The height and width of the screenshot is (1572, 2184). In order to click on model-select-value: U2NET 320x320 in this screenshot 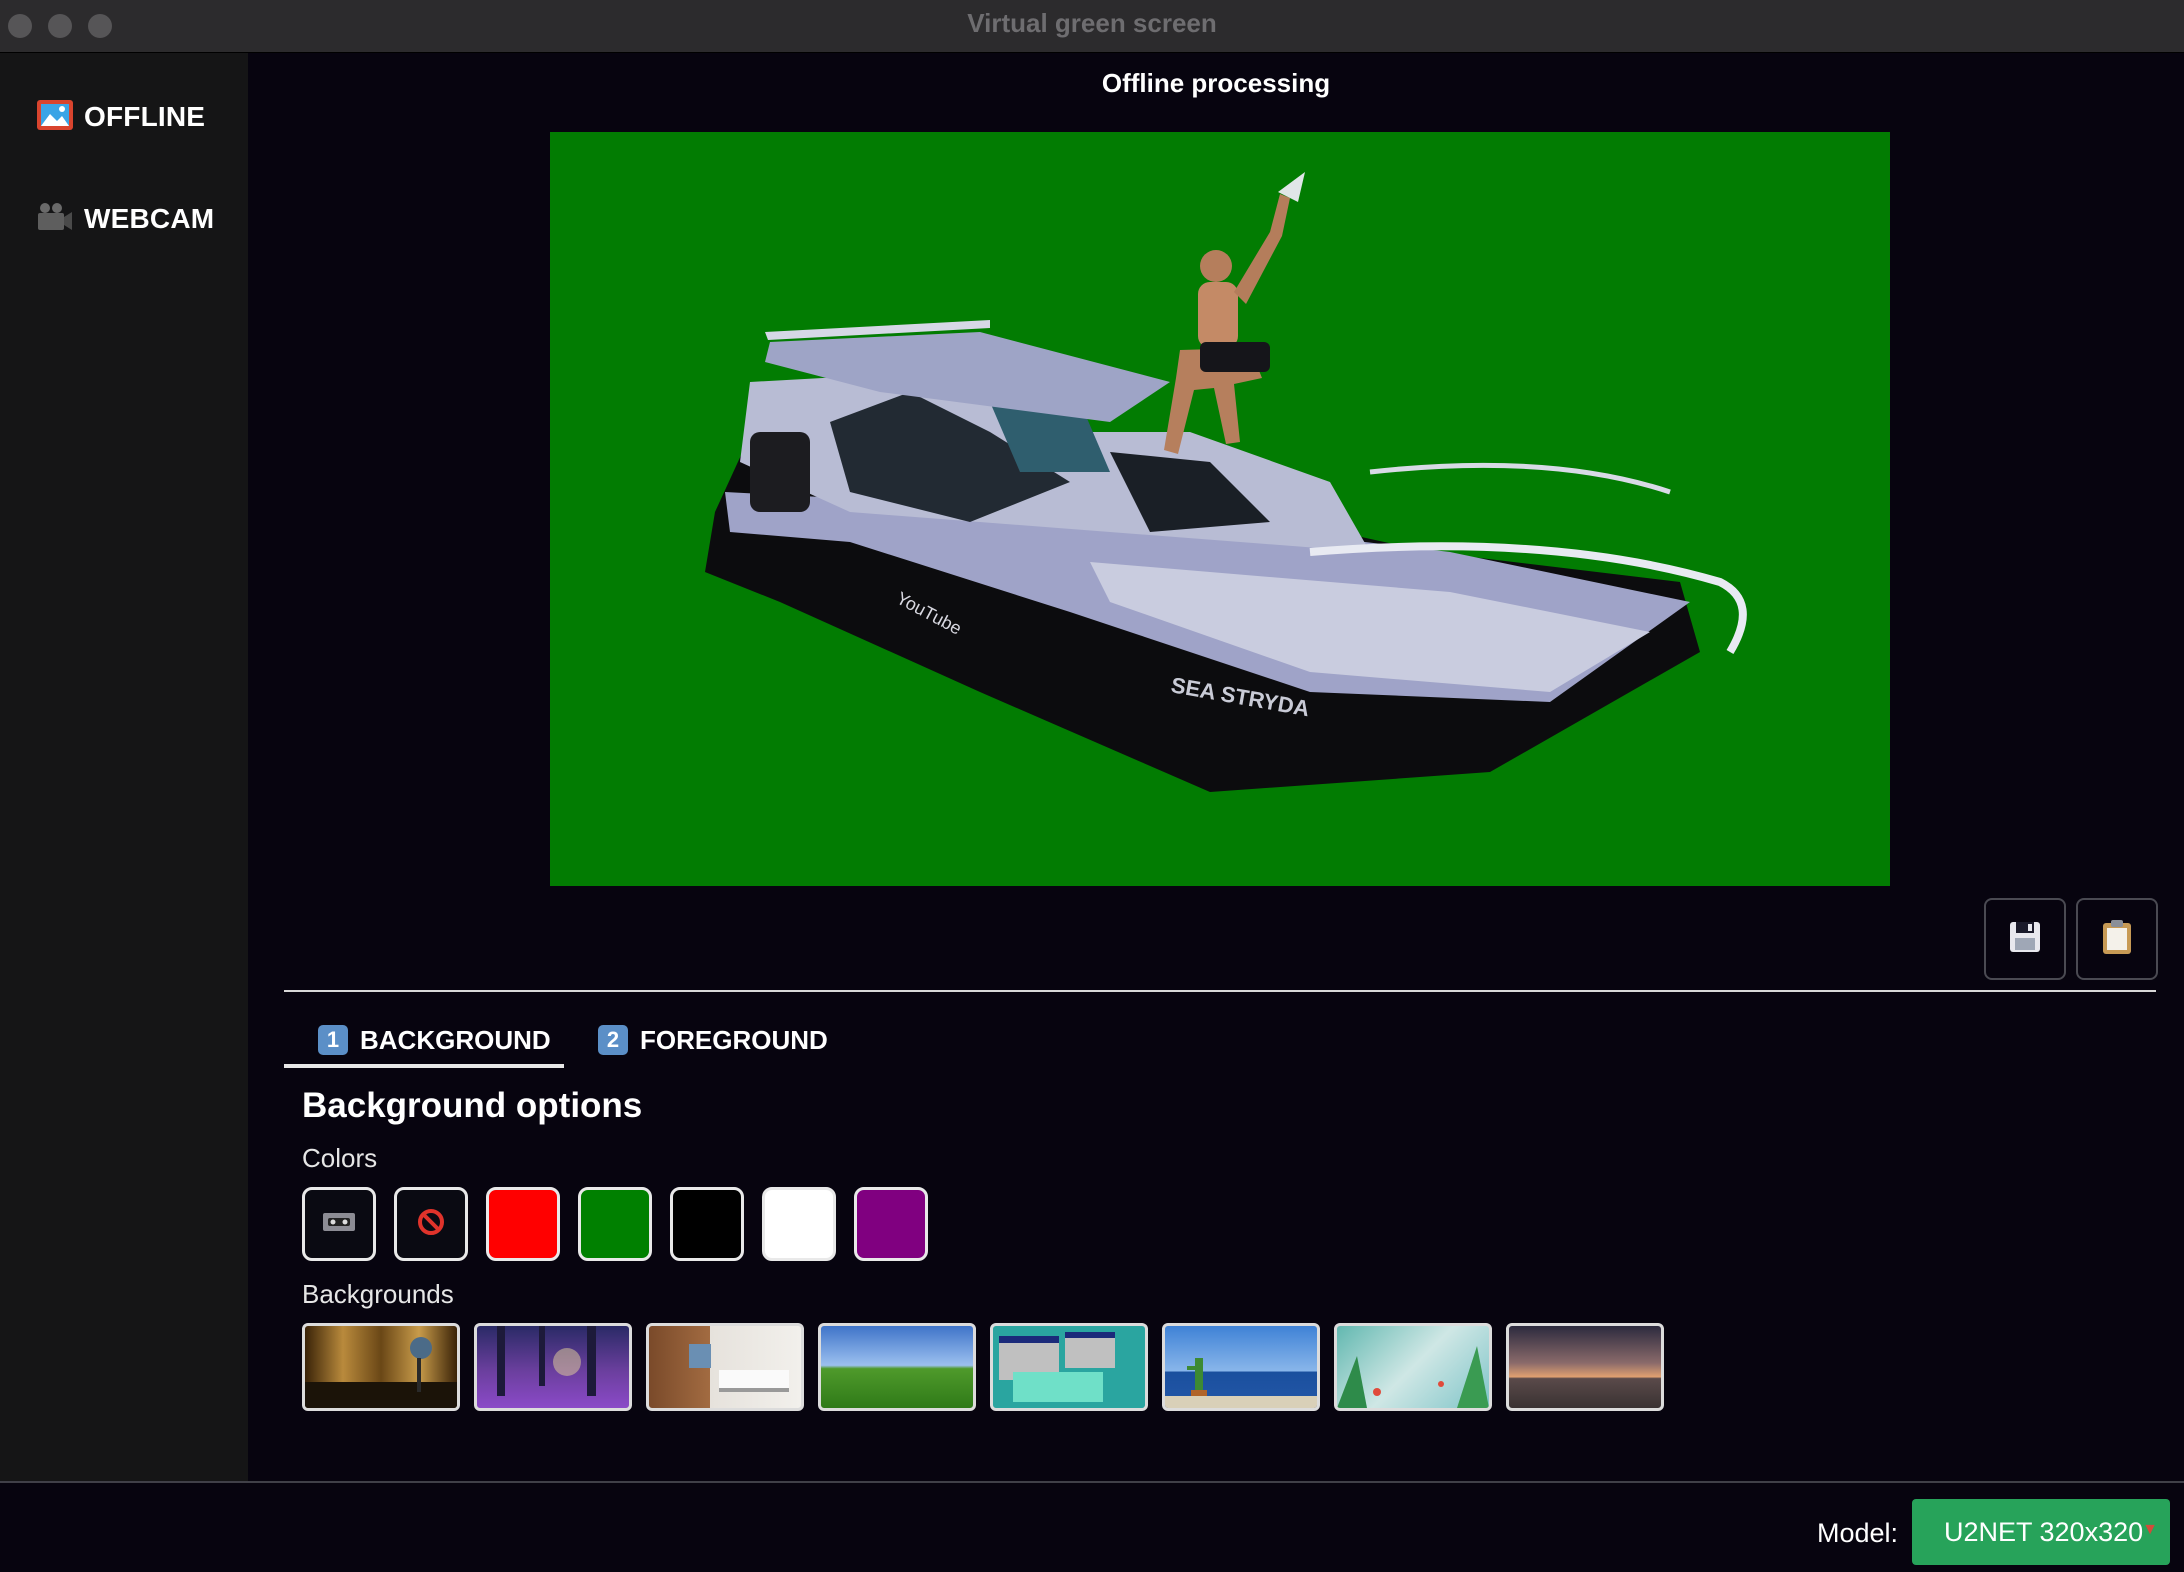, I will do `click(2044, 1531)`.